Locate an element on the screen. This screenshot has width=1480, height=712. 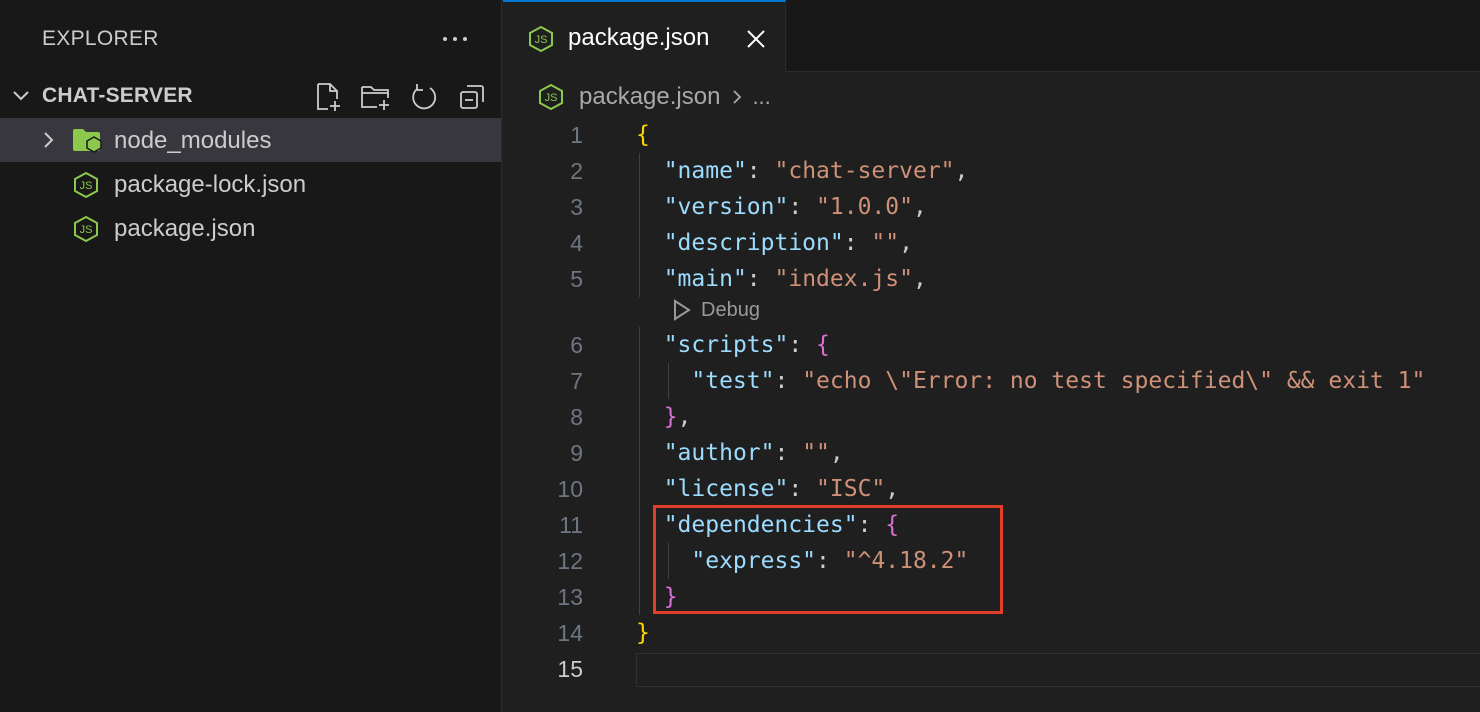
folder-node-icon is located at coordinates (88, 140).